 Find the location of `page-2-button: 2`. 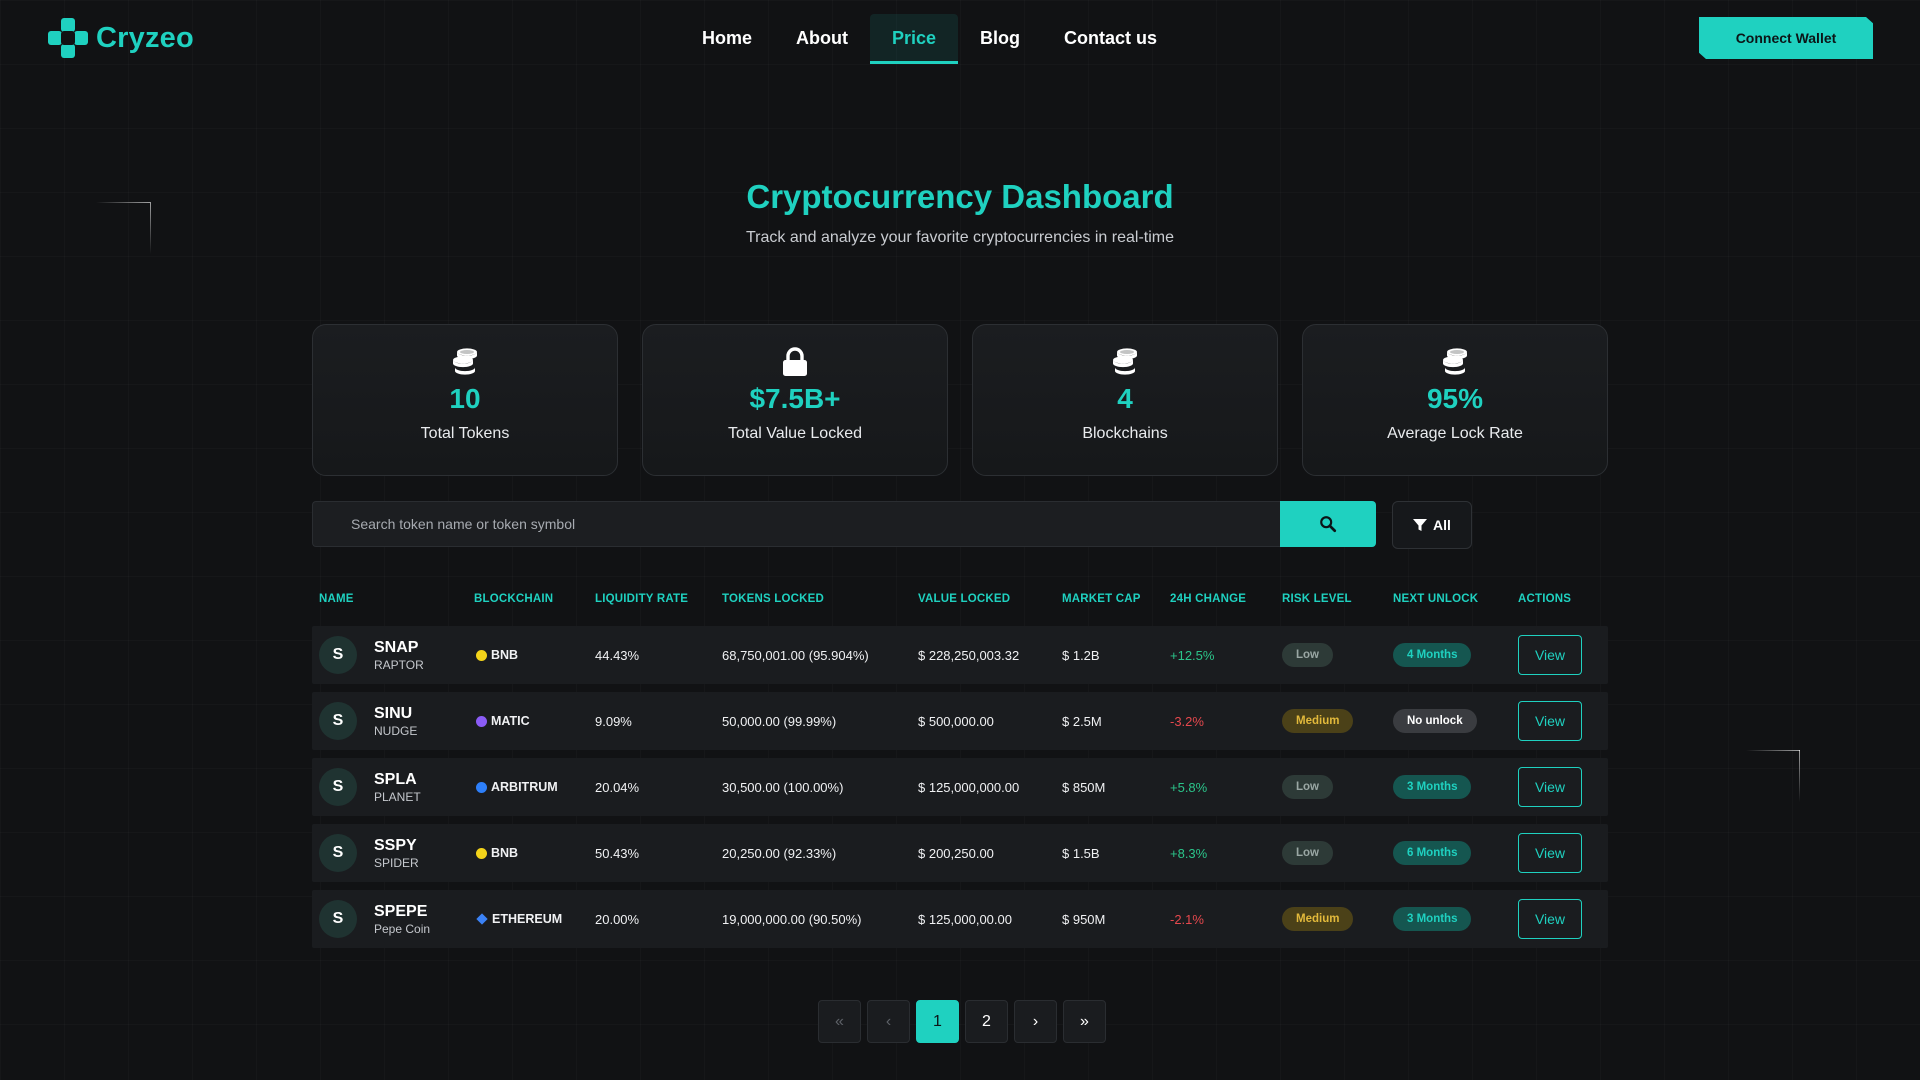

page-2-button: 2 is located at coordinates (986, 1021).